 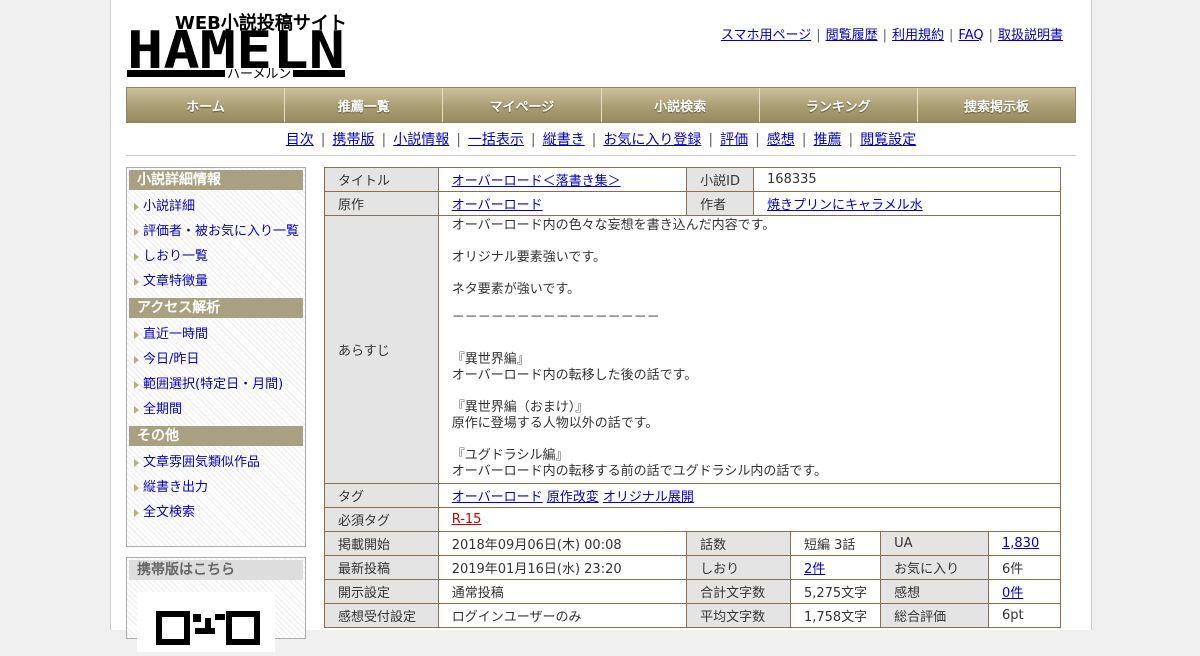 I want to click on stat-value: 1,758文字, so click(x=835, y=615).